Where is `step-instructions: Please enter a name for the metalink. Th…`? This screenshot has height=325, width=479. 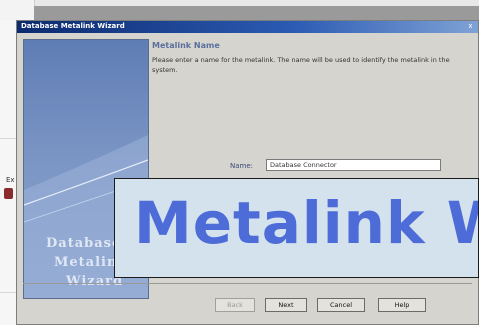 step-instructions: Please enter a name for the metalink. Th… is located at coordinates (301, 65).